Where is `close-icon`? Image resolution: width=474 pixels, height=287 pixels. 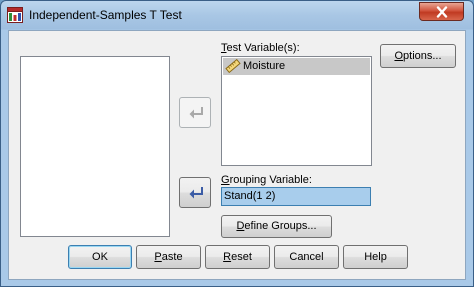 close-icon is located at coordinates (442, 12).